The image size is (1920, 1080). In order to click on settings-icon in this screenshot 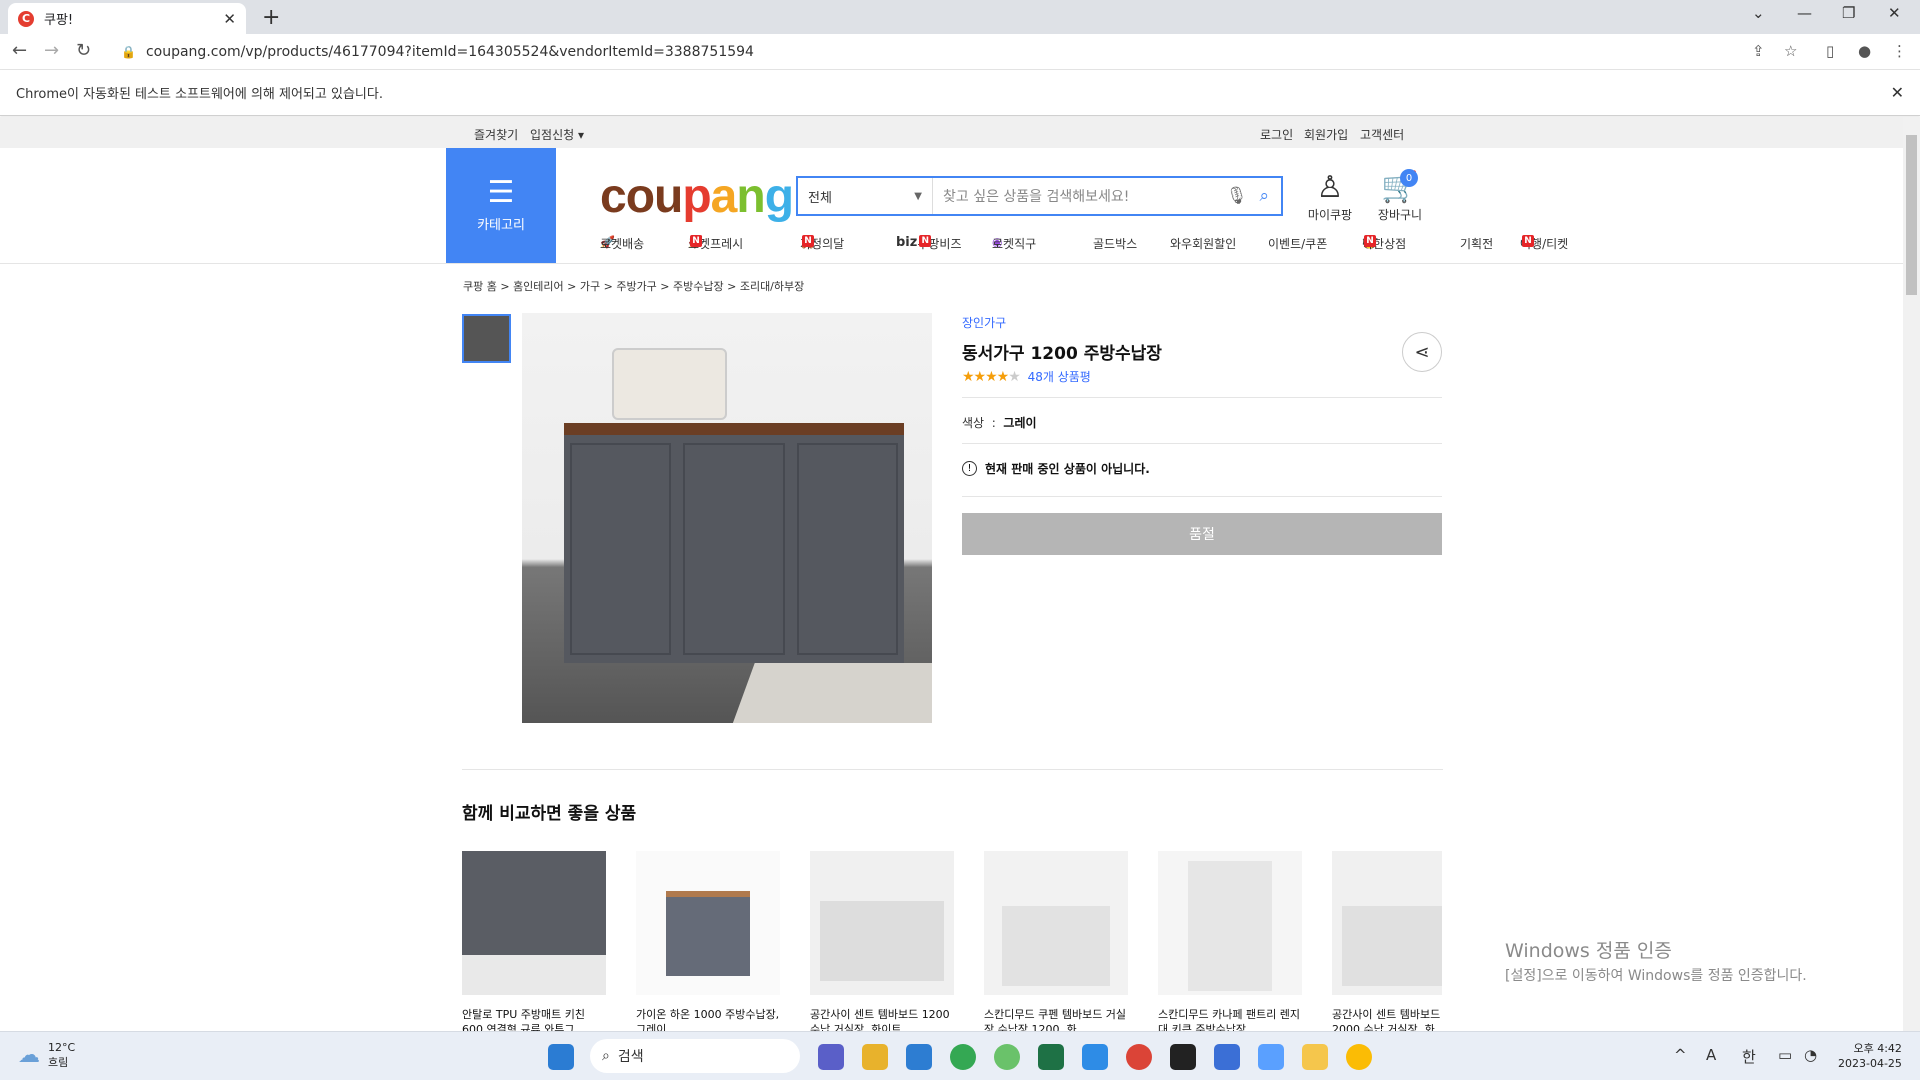, I will do `click(919, 1057)`.